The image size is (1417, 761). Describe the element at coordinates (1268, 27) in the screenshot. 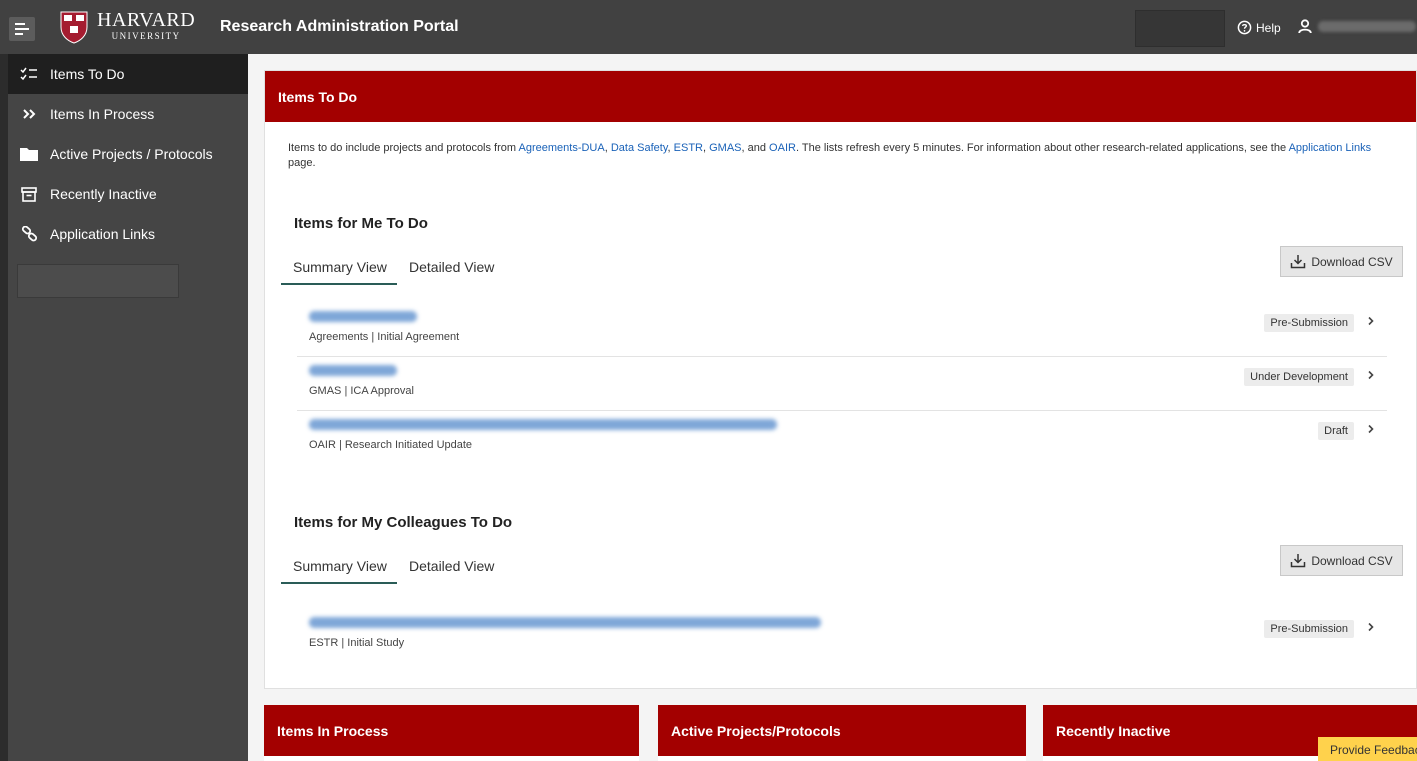

I see `help-label: Help` at that location.